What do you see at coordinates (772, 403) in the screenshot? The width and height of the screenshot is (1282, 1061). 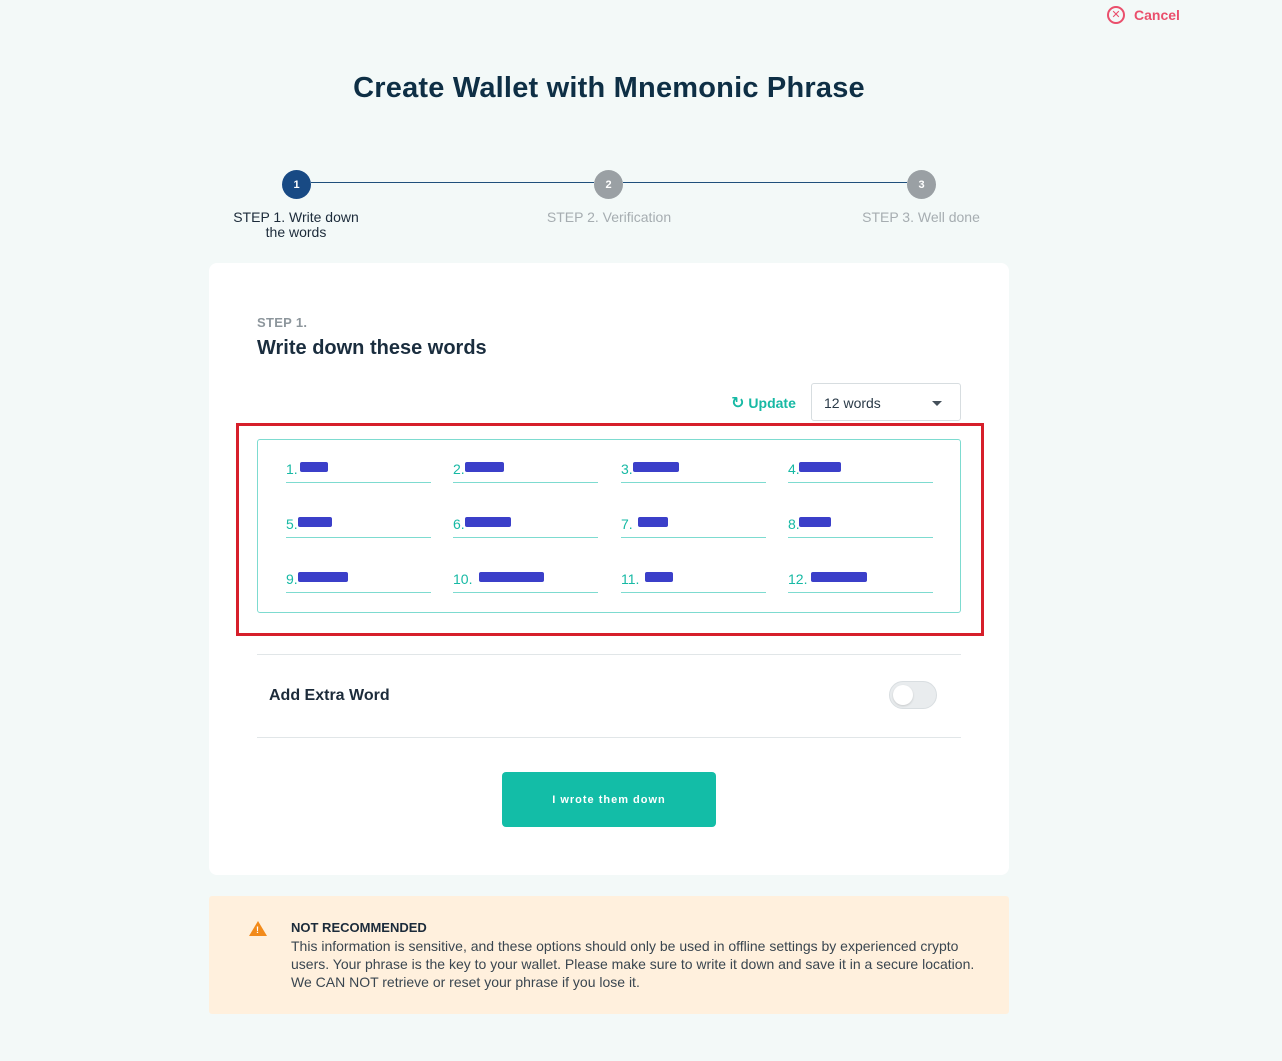 I see `update-label: Update` at bounding box center [772, 403].